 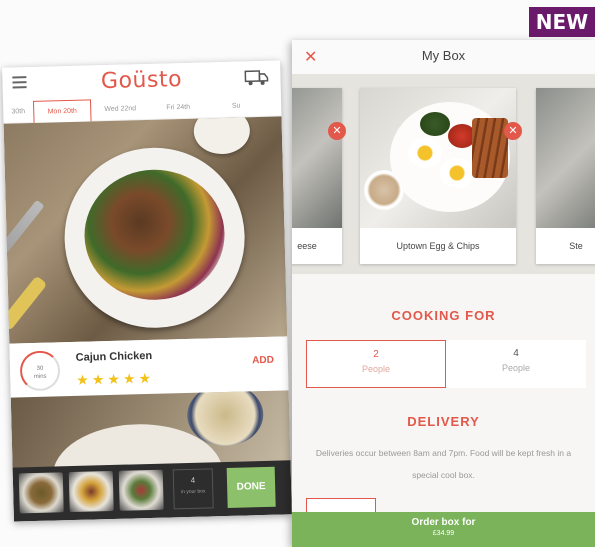 I want to click on box-count: 4 in your box, so click(x=193, y=489).